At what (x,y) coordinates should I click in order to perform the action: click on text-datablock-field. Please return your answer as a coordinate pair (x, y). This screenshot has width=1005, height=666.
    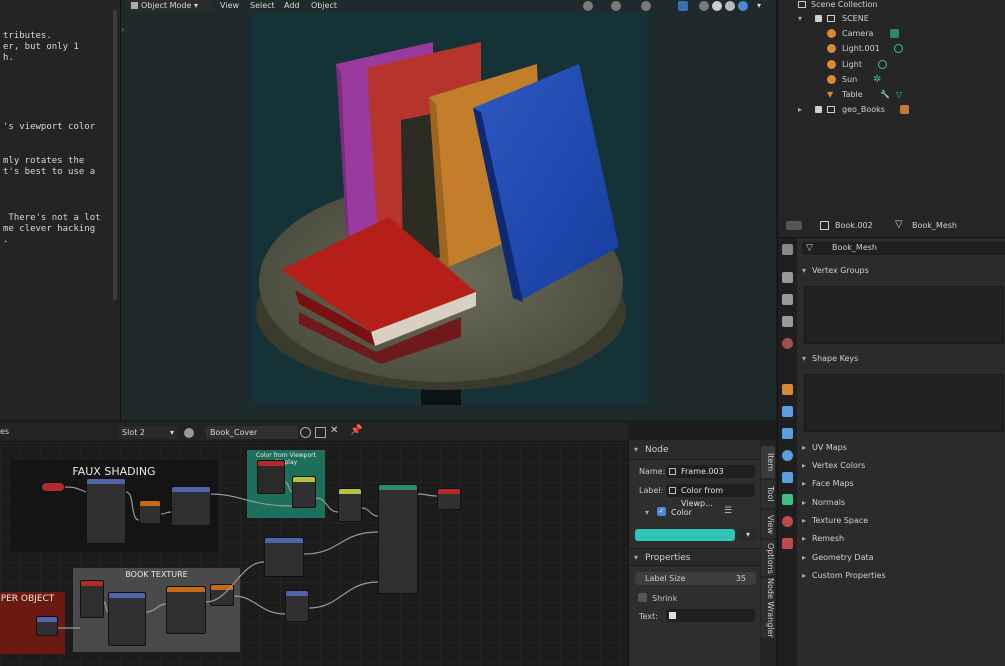
    Looking at the image, I should click on (710, 615).